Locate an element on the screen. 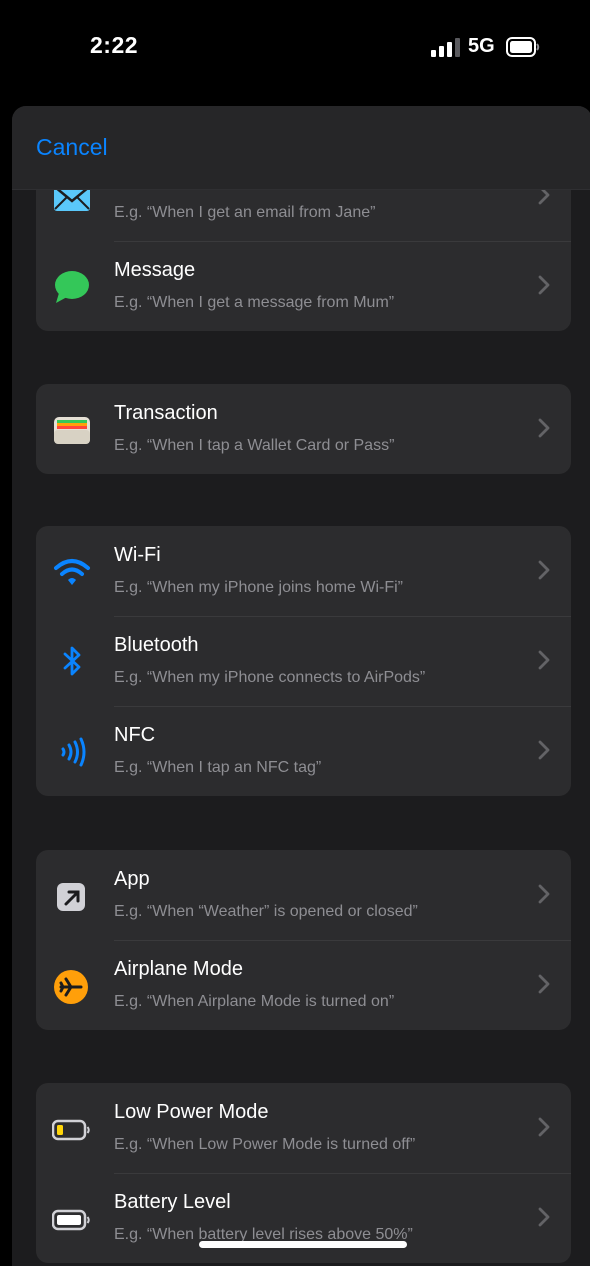 This screenshot has width=590, height=1266. row-title: Airplane Mode is located at coordinates (178, 969).